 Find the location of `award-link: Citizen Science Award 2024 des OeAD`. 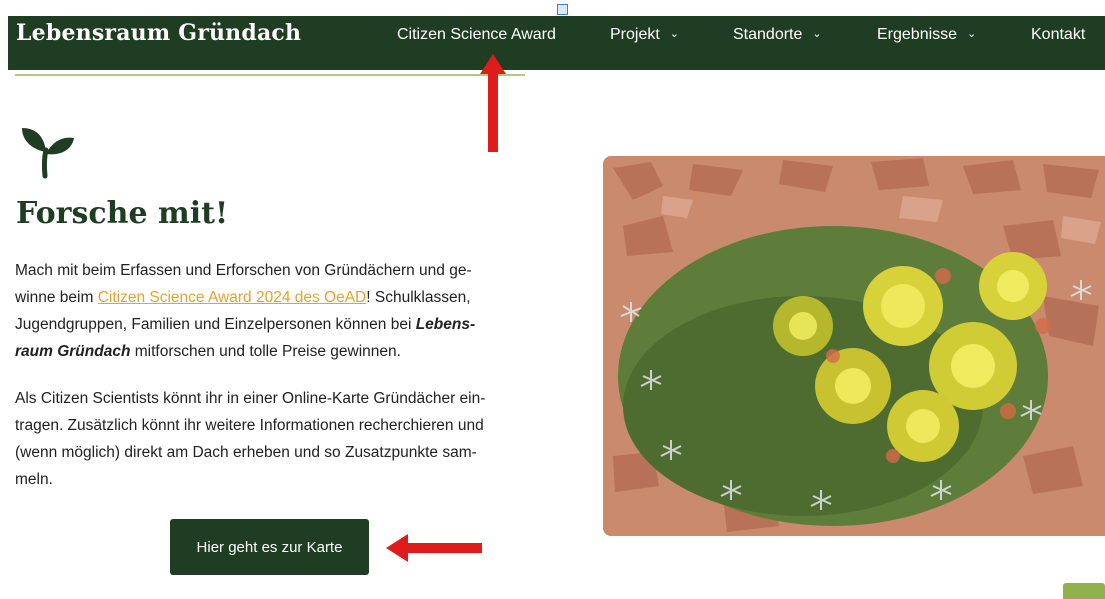

award-link: Citizen Science Award 2024 des OeAD is located at coordinates (232, 297).